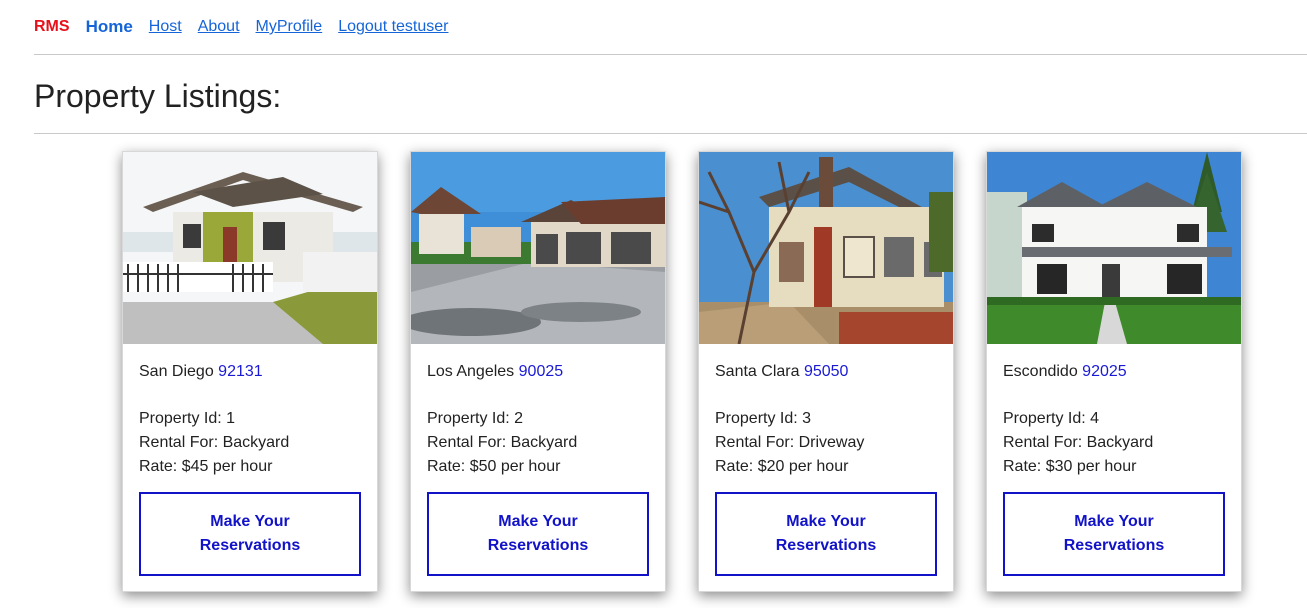 The image size is (1307, 608). I want to click on city-name: Santa Clara, so click(757, 371).